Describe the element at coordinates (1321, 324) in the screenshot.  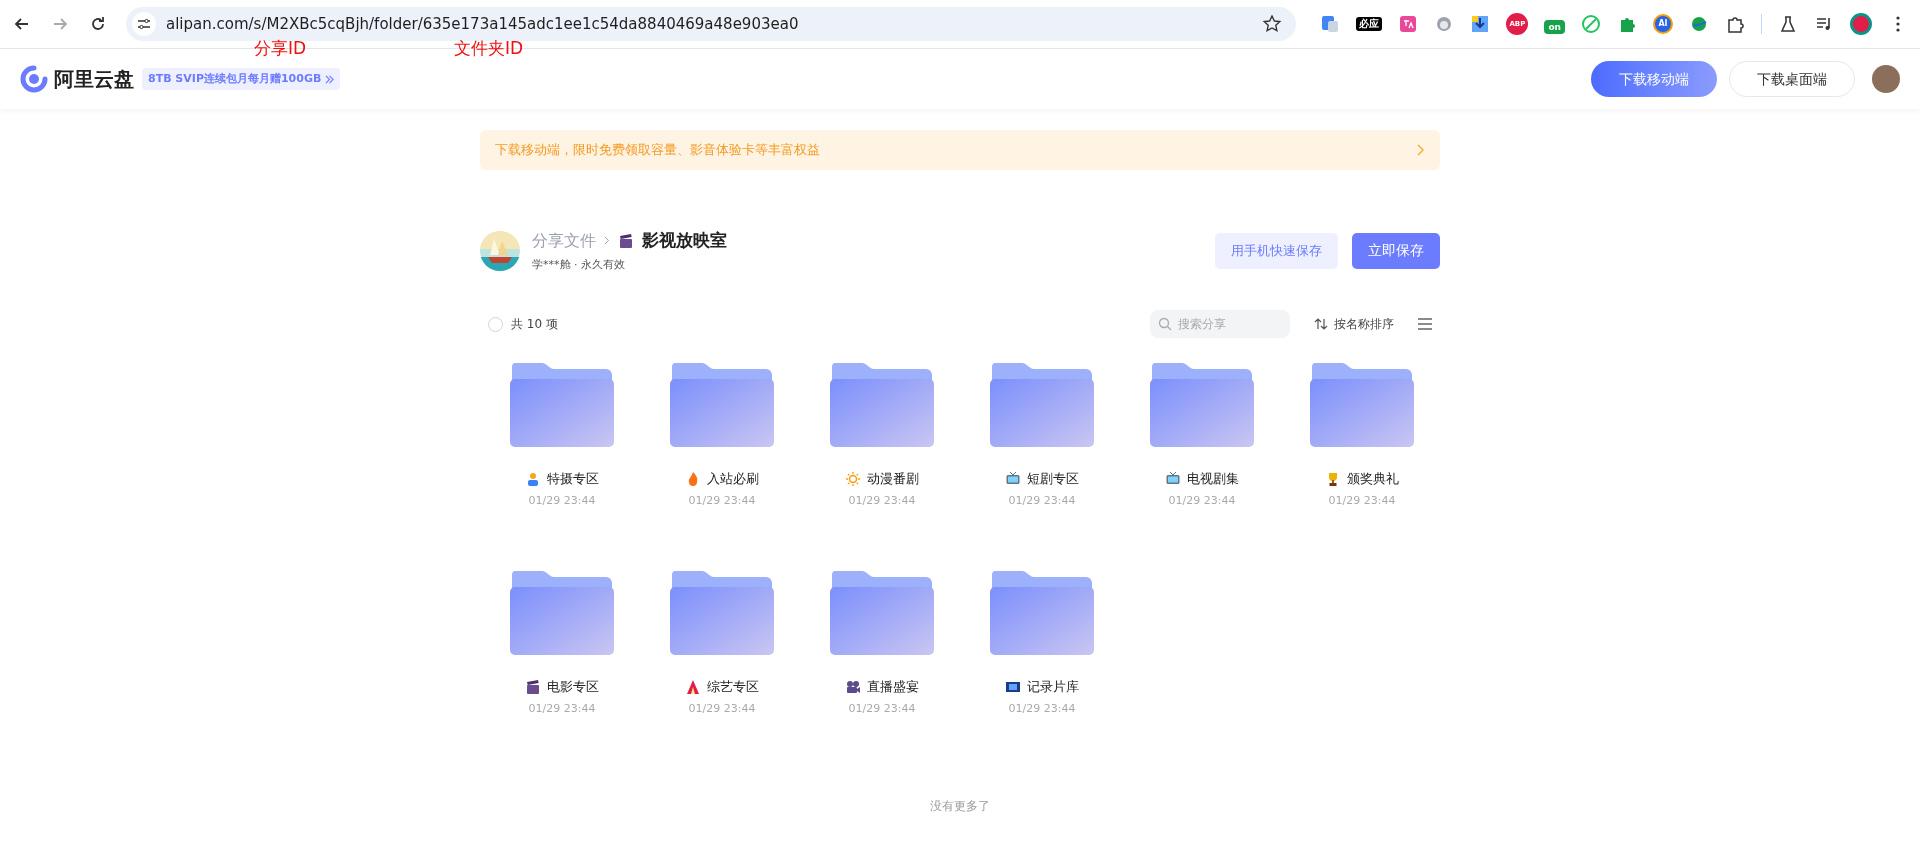
I see `sort-icon` at that location.